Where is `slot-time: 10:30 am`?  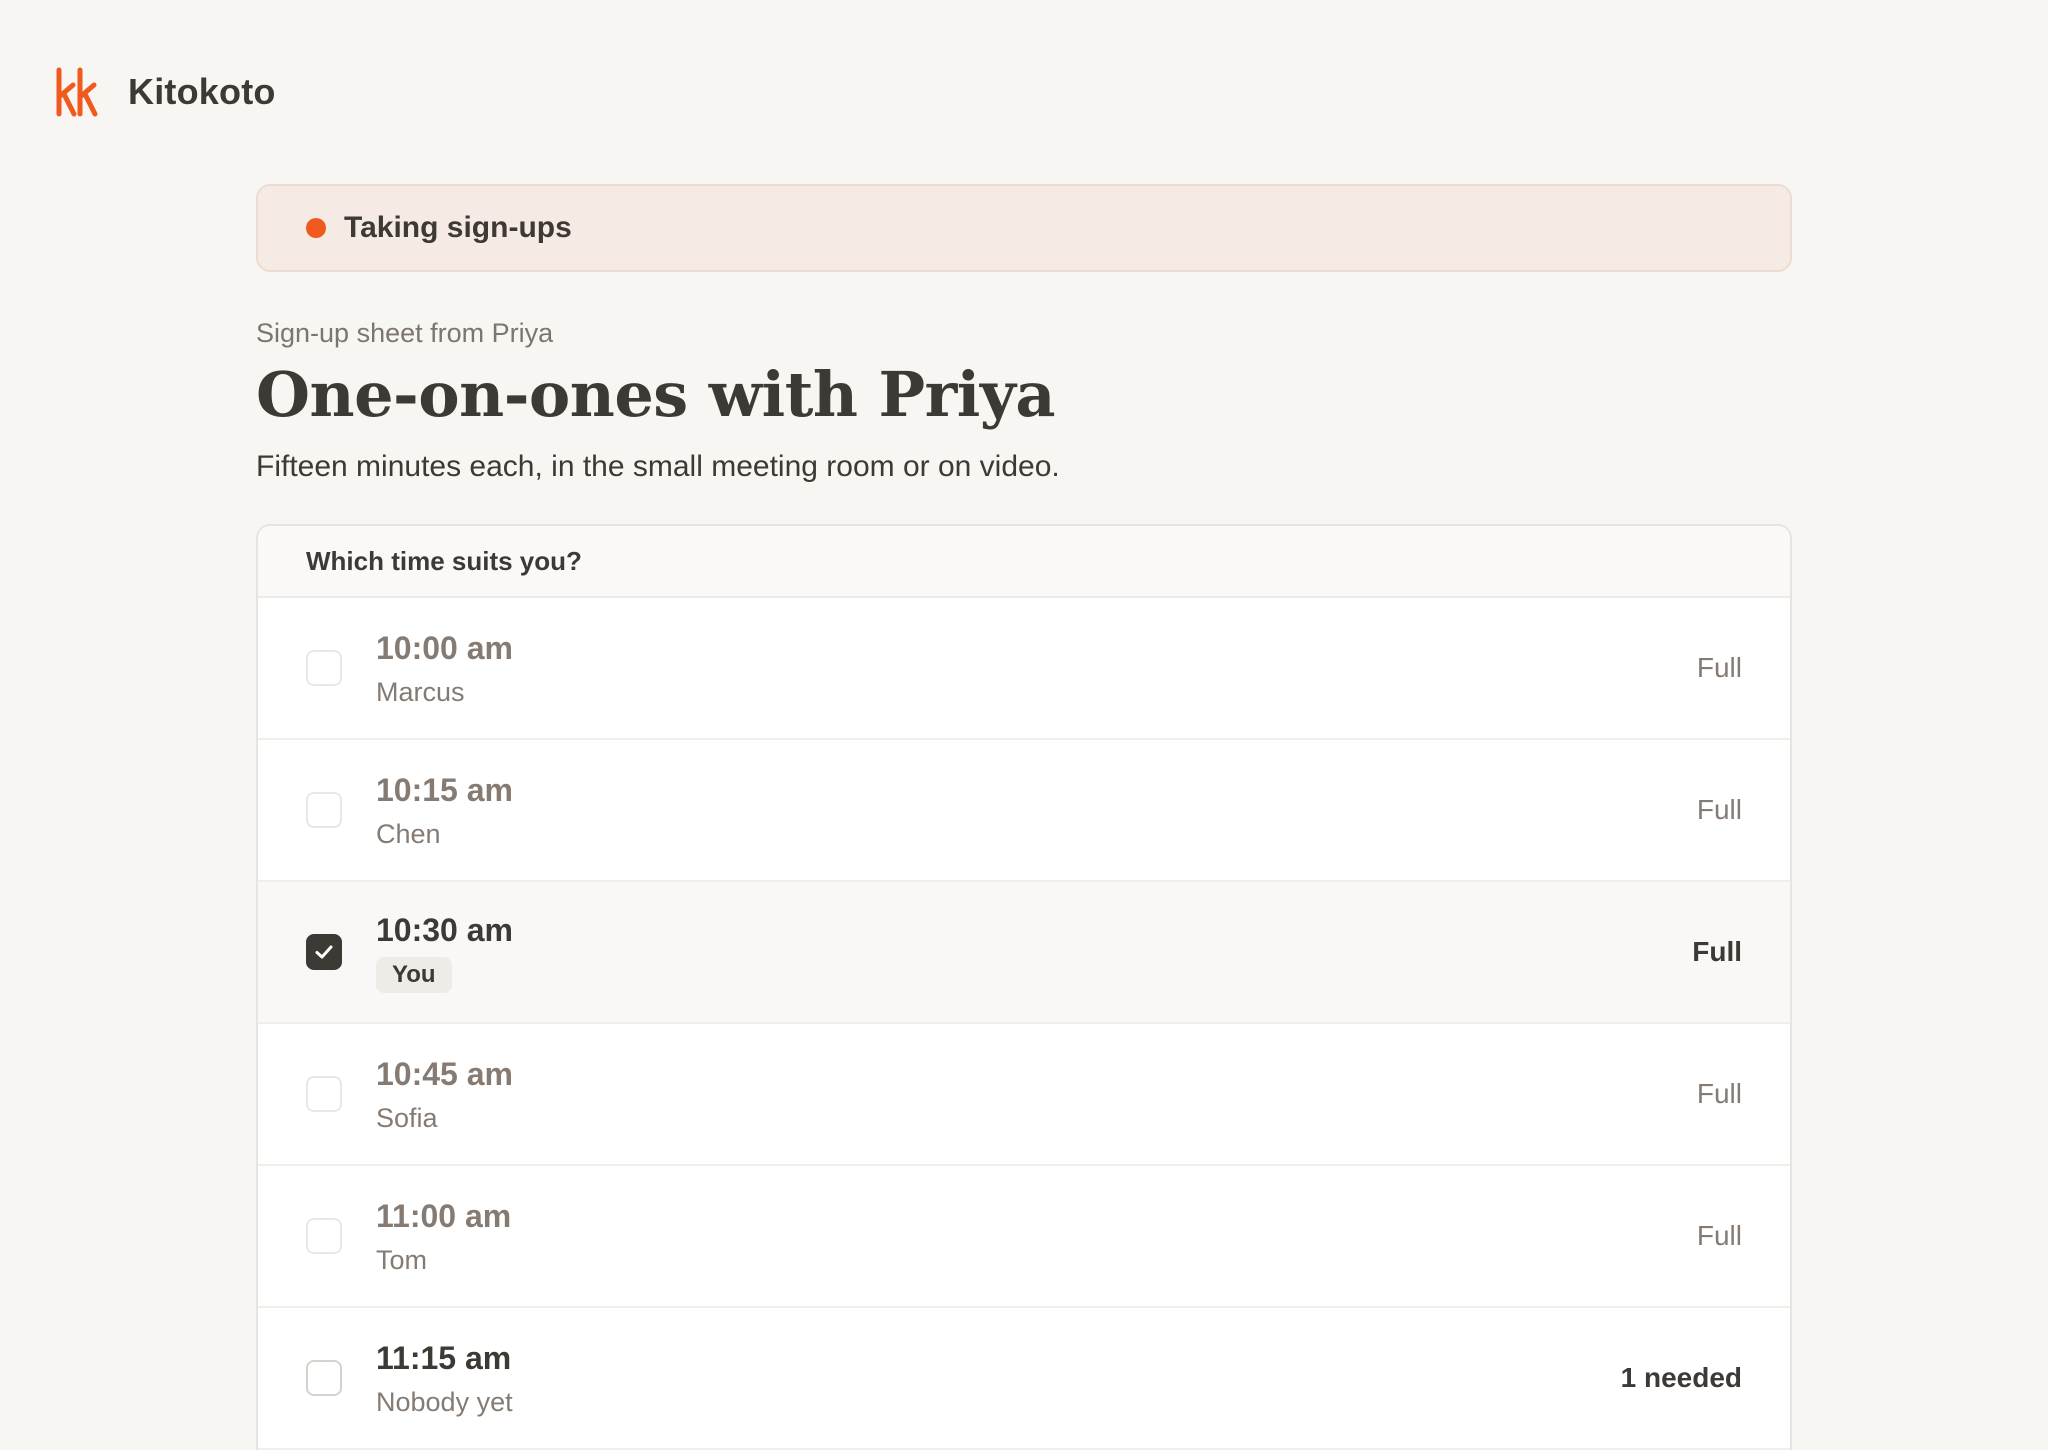 slot-time: 10:30 am is located at coordinates (444, 930).